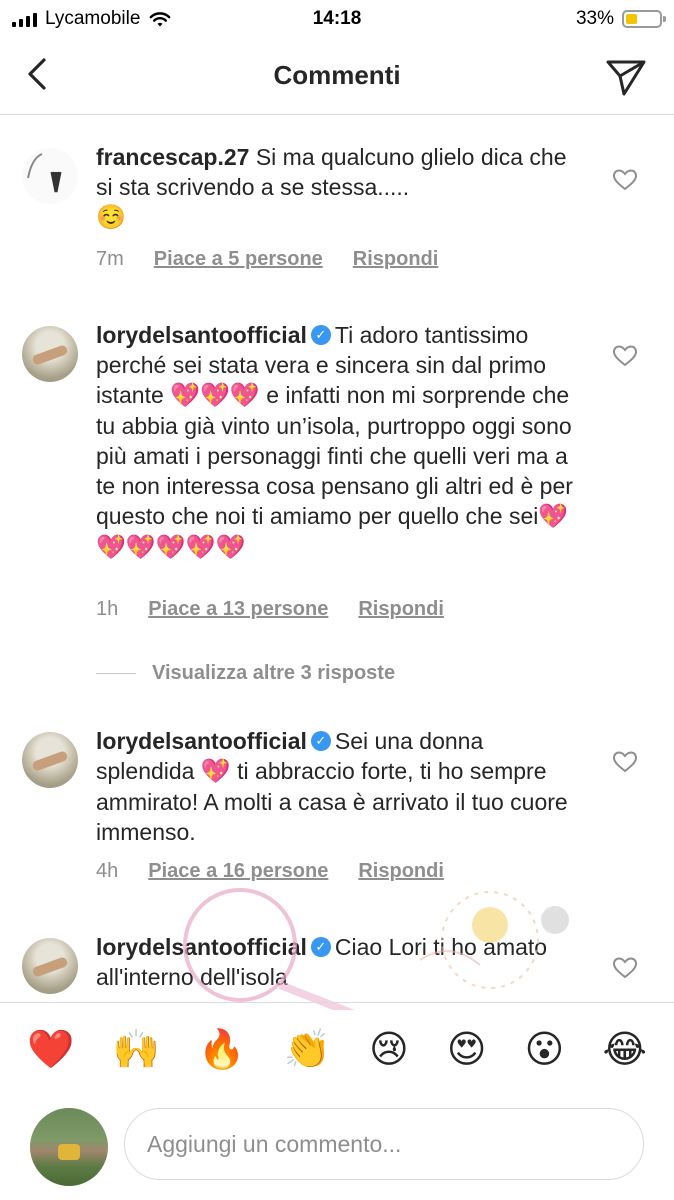 Image resolution: width=674 pixels, height=1200 pixels. I want to click on comment-time: 1h, so click(107, 609).